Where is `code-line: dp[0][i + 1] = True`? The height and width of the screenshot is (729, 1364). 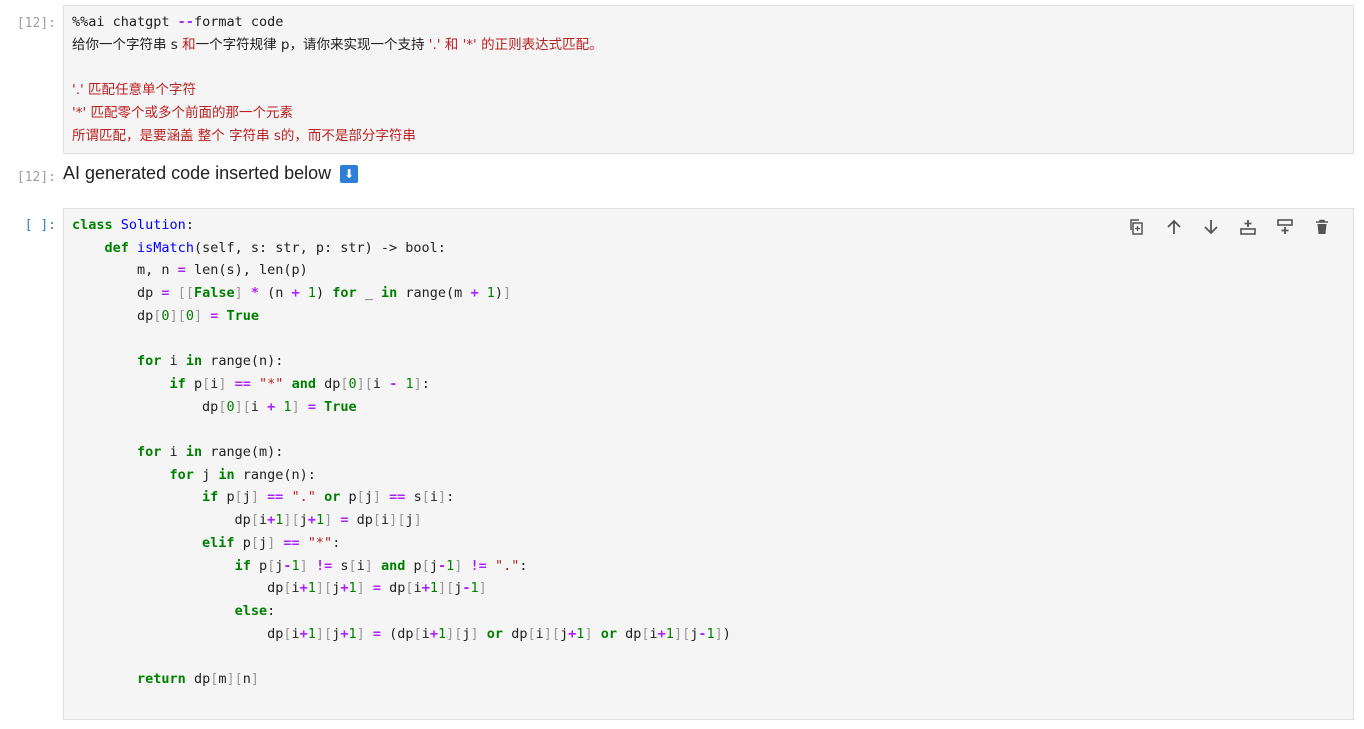 code-line: dp[0][i + 1] = True is located at coordinates (214, 406).